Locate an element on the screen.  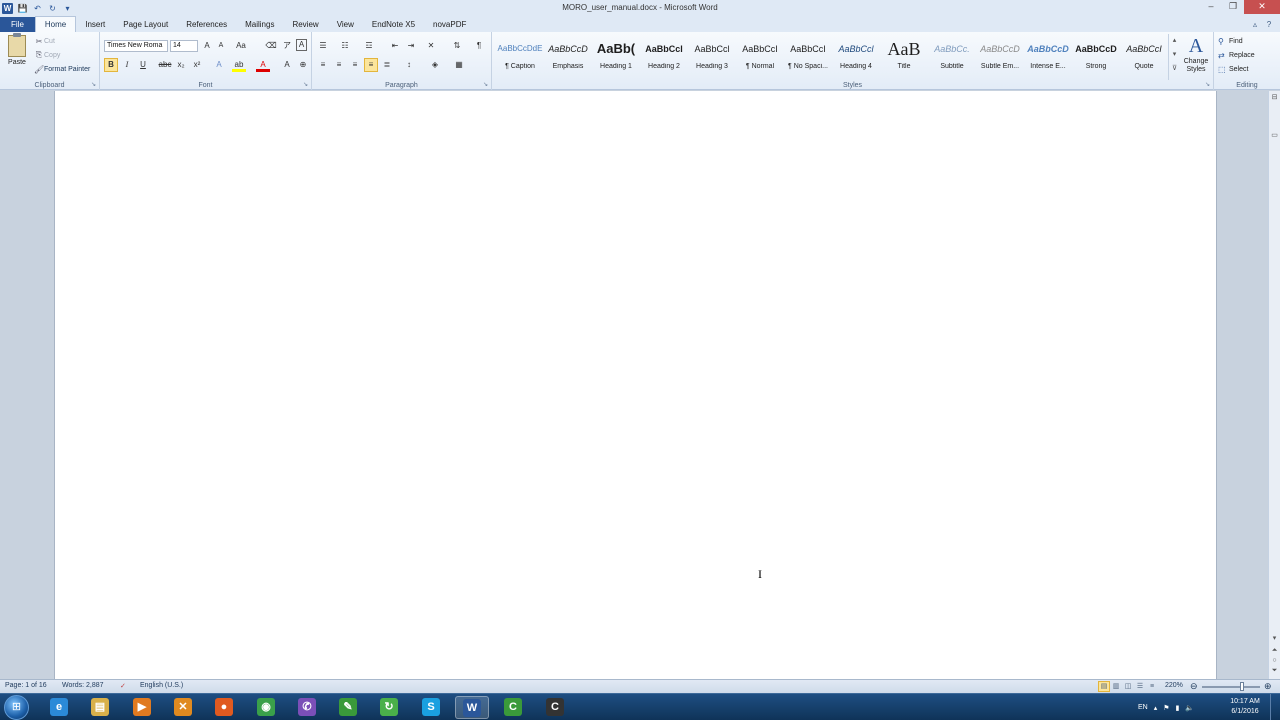
redo-icon: ↻ is located at coordinates (52, 8).